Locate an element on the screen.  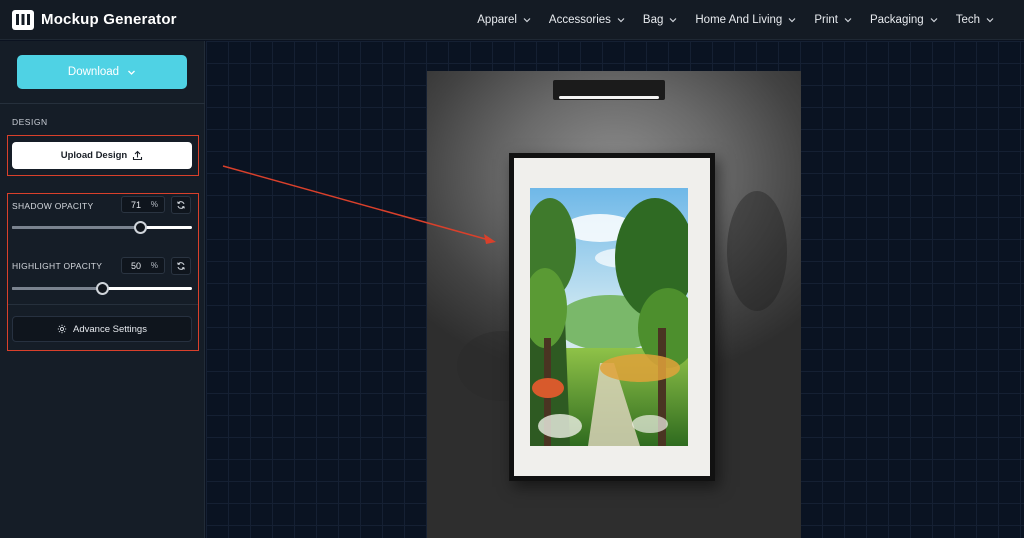
shadow-reset-button is located at coordinates (181, 205).